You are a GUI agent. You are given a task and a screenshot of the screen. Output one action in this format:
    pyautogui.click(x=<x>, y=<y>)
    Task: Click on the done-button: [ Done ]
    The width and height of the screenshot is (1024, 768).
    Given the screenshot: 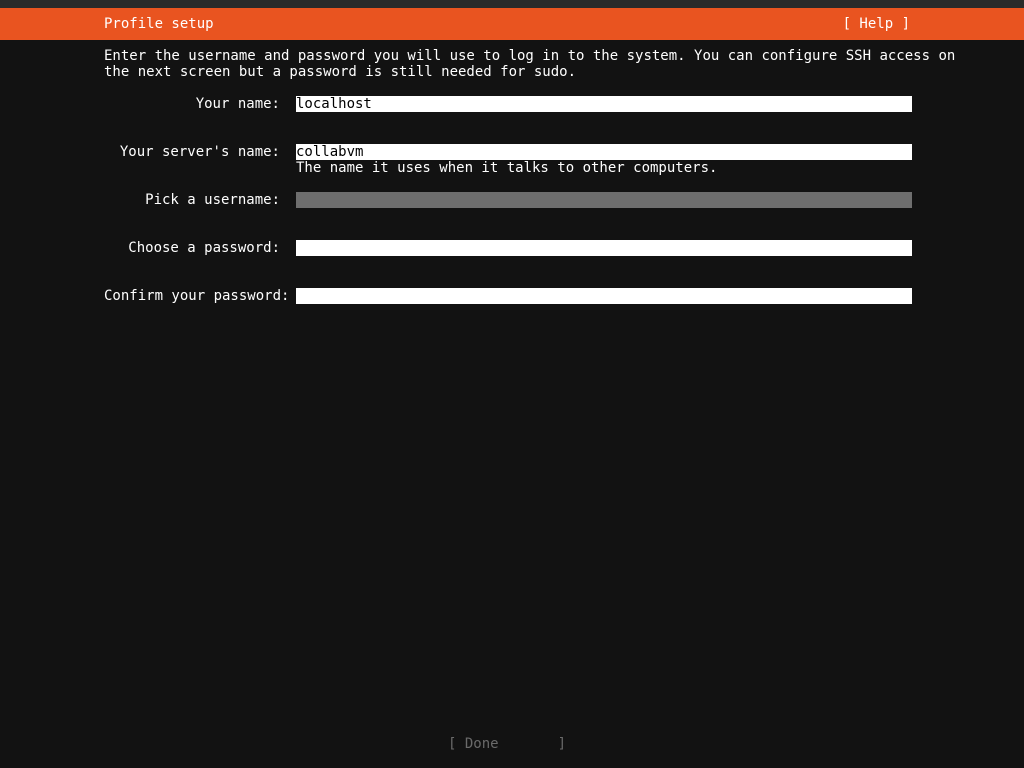 What is the action you would take?
    pyautogui.click(x=507, y=744)
    